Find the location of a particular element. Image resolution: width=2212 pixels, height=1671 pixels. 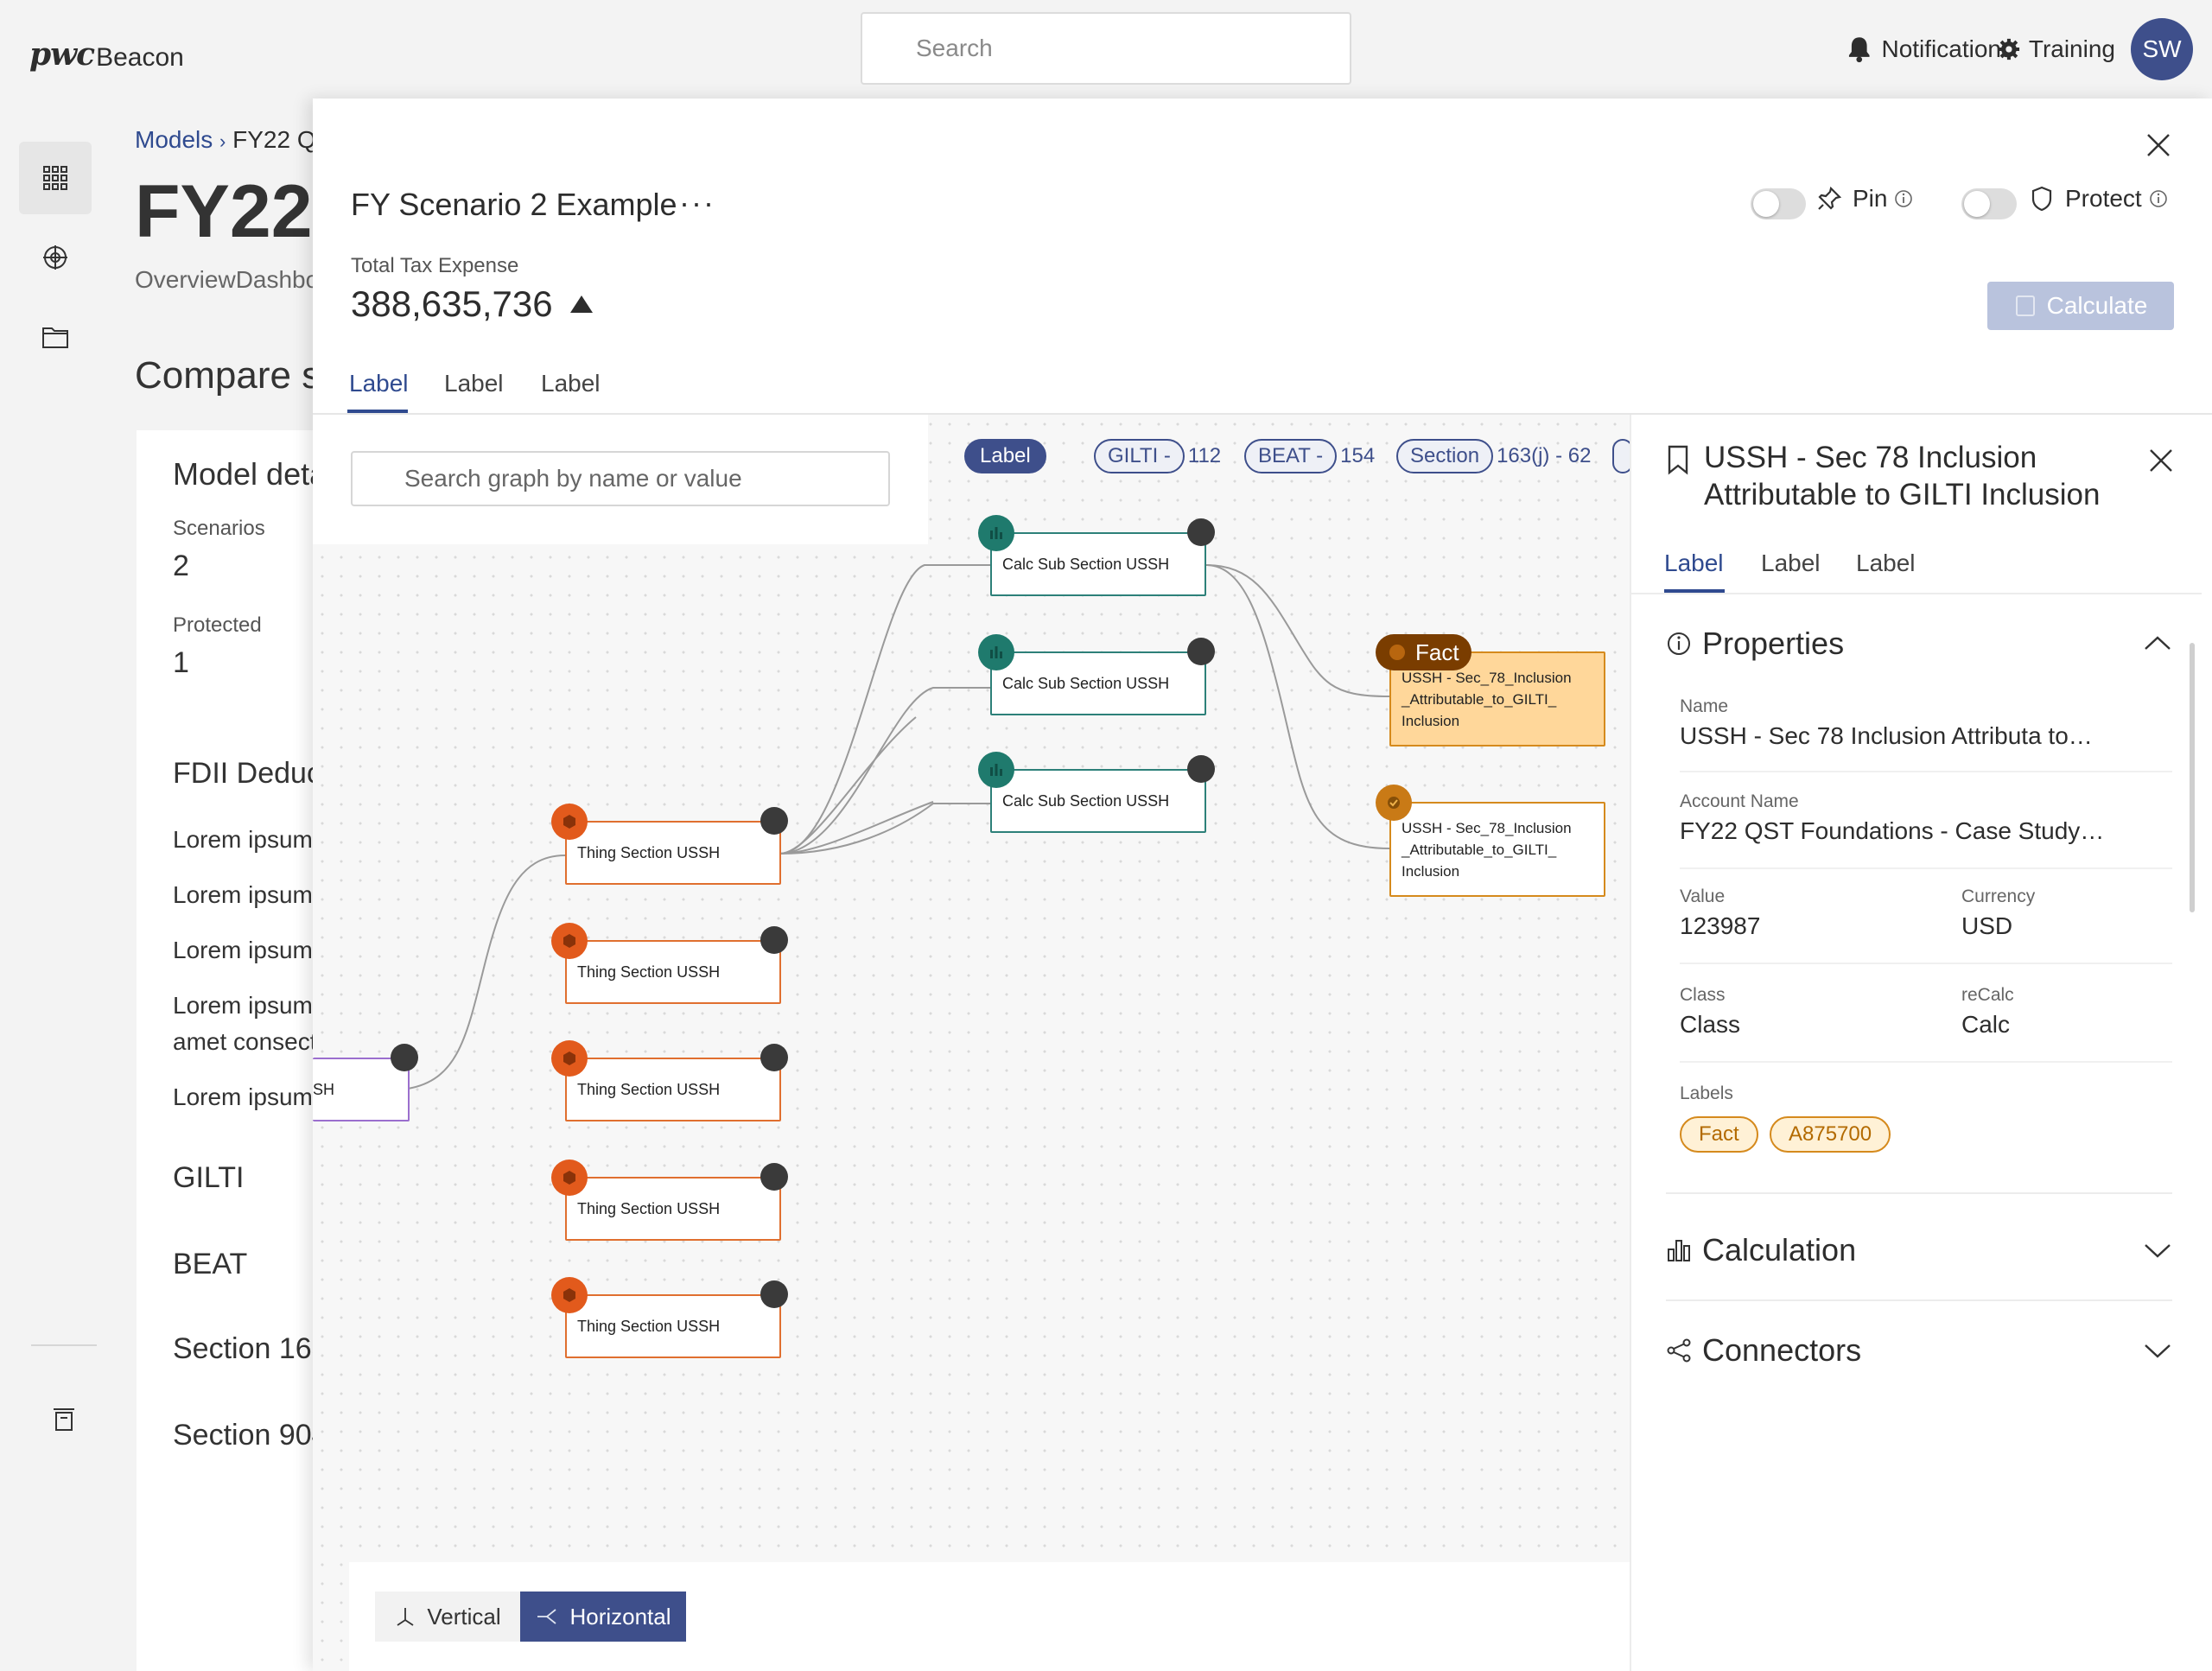

share-nodes-icon is located at coordinates (1679, 1350).